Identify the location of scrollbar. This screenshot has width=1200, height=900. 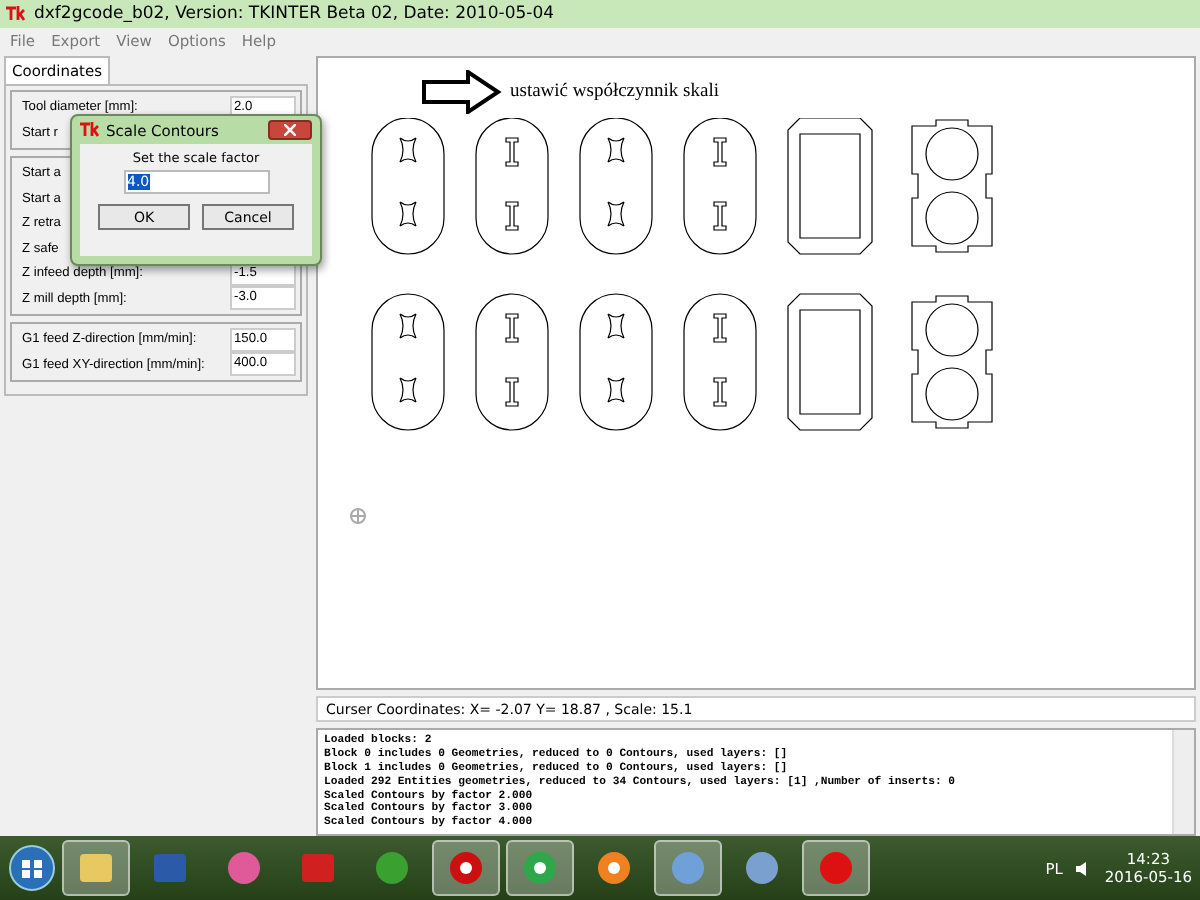
(1183, 782).